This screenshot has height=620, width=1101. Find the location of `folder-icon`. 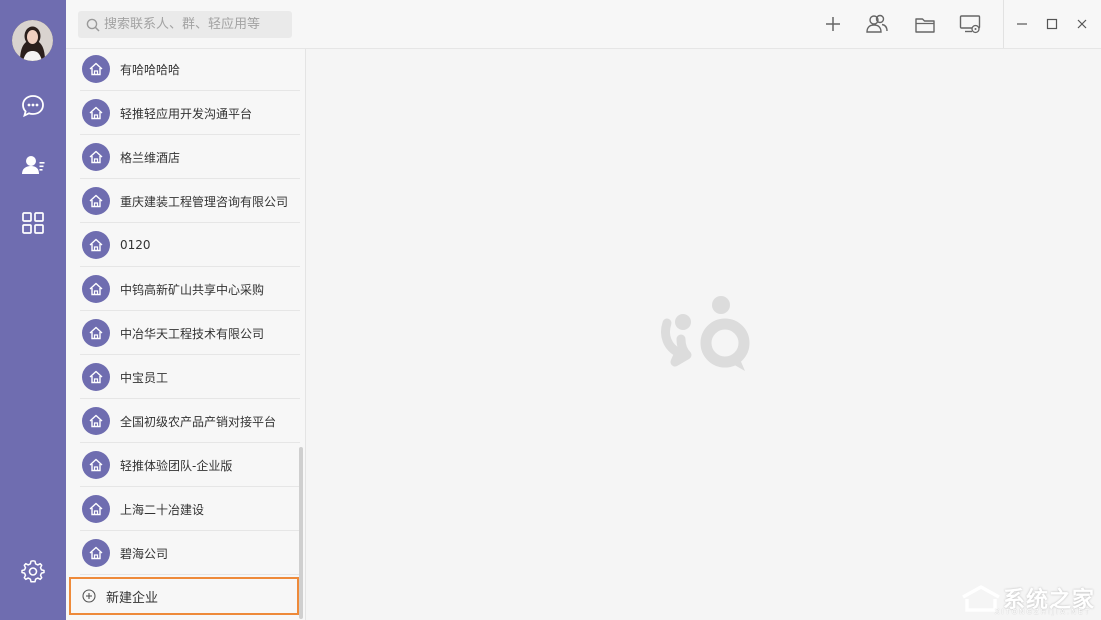

folder-icon is located at coordinates (925, 25).